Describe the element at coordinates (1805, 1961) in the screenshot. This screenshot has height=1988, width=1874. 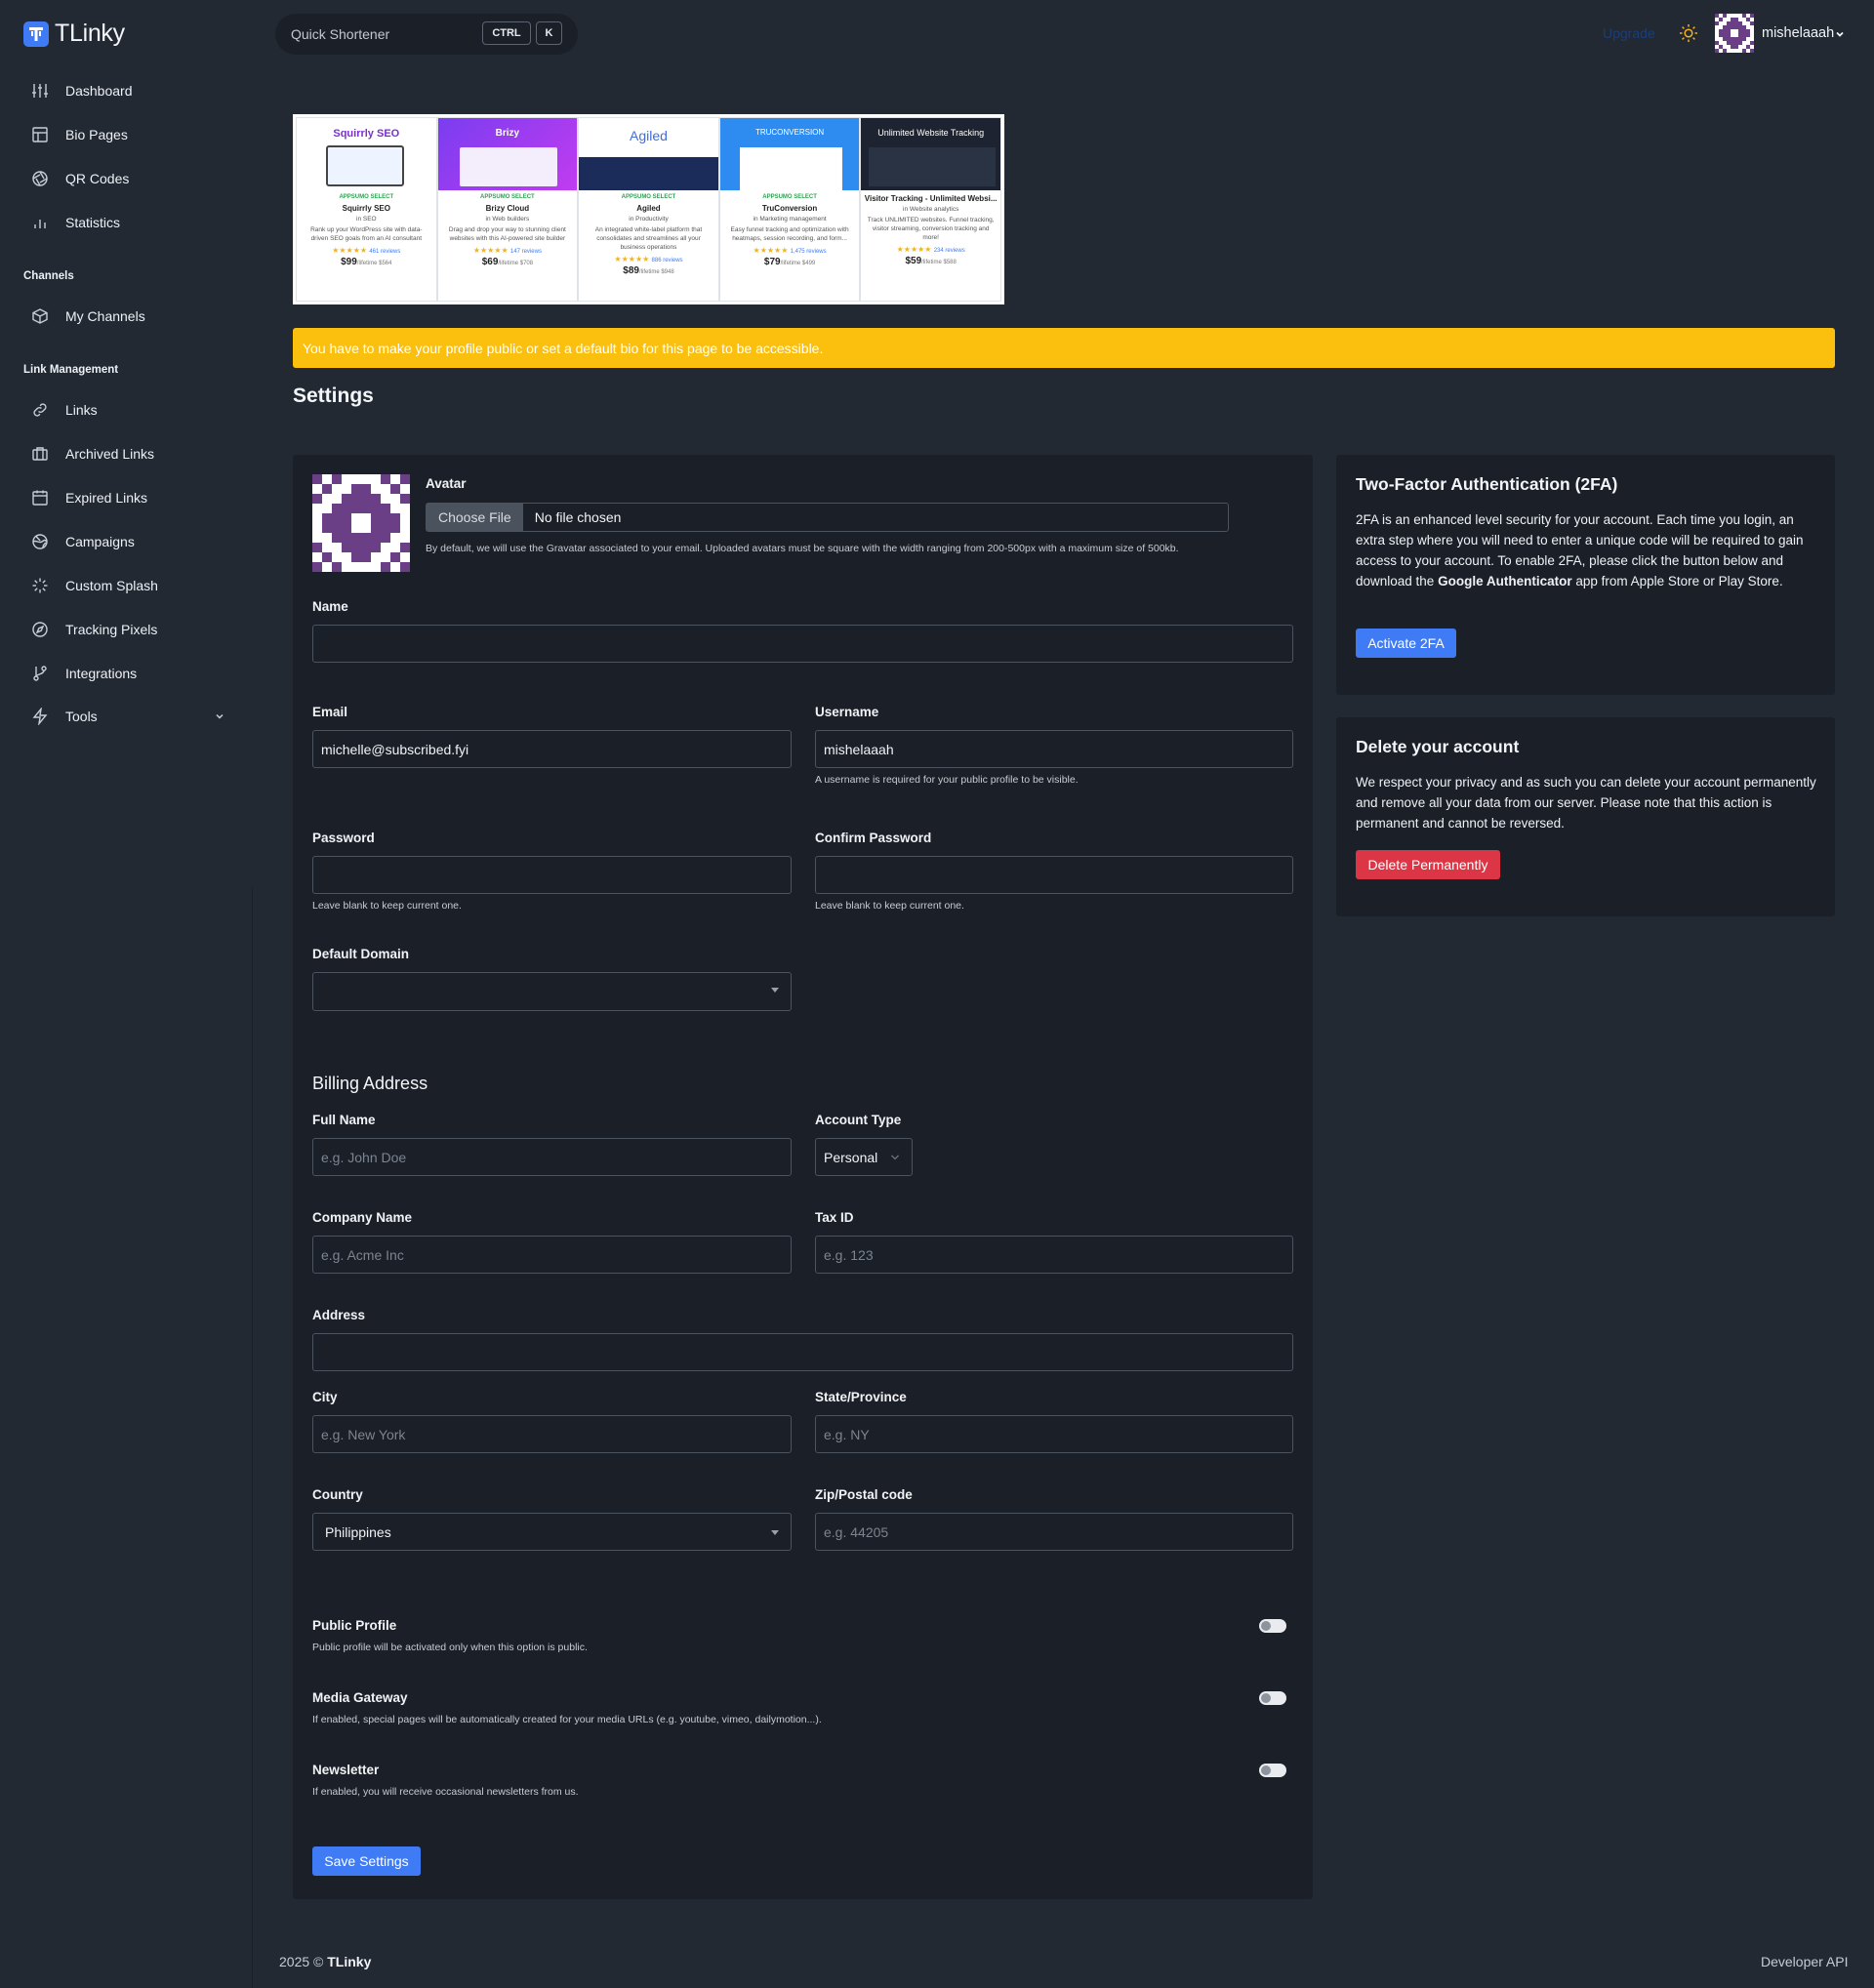
I see `developer-api-link: Developer API` at that location.